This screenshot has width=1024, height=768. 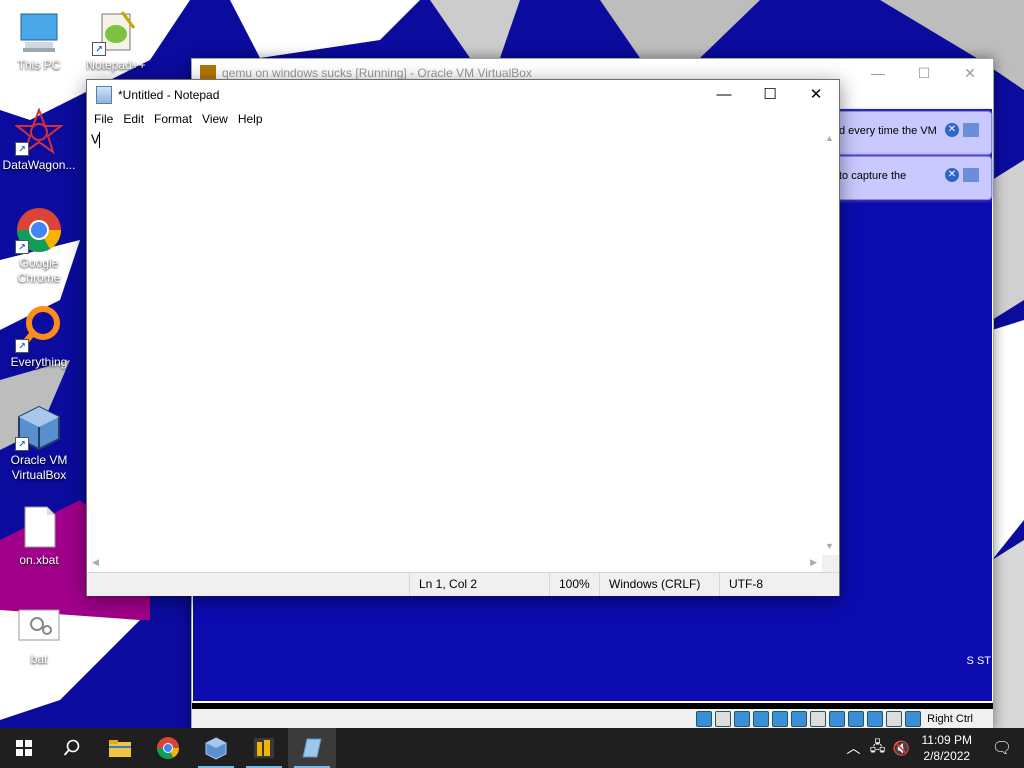 I want to click on network-icon, so click(x=761, y=719).